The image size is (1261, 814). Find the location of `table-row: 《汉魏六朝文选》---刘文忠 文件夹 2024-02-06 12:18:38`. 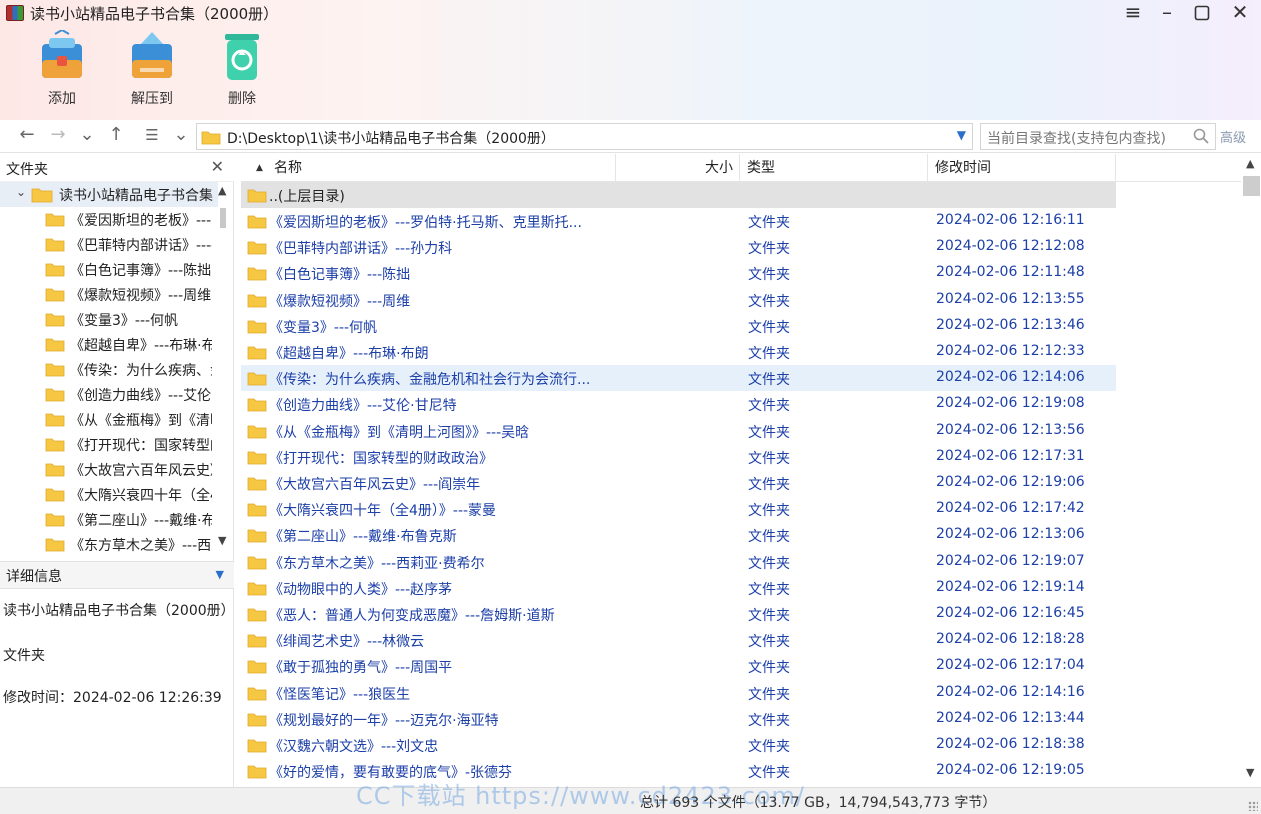

table-row: 《汉魏六朝文选》---刘文忠 文件夹 2024-02-06 12:18:38 is located at coordinates (678, 745).